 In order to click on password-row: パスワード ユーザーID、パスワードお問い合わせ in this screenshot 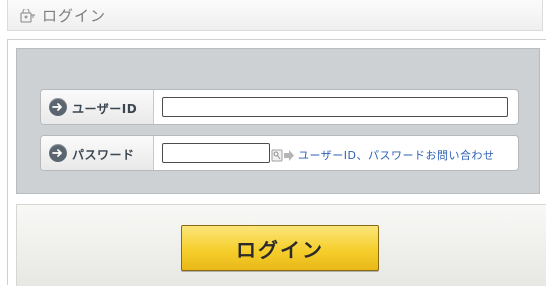, I will do `click(279, 153)`.